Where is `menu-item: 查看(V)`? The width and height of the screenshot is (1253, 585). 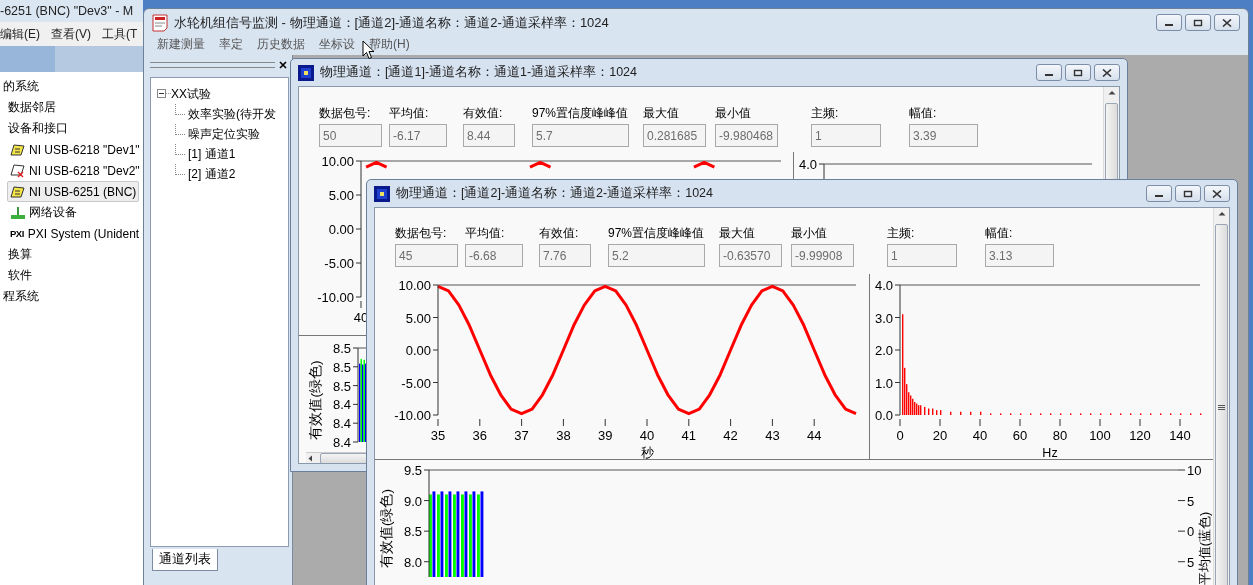
menu-item: 查看(V) is located at coordinates (71, 34).